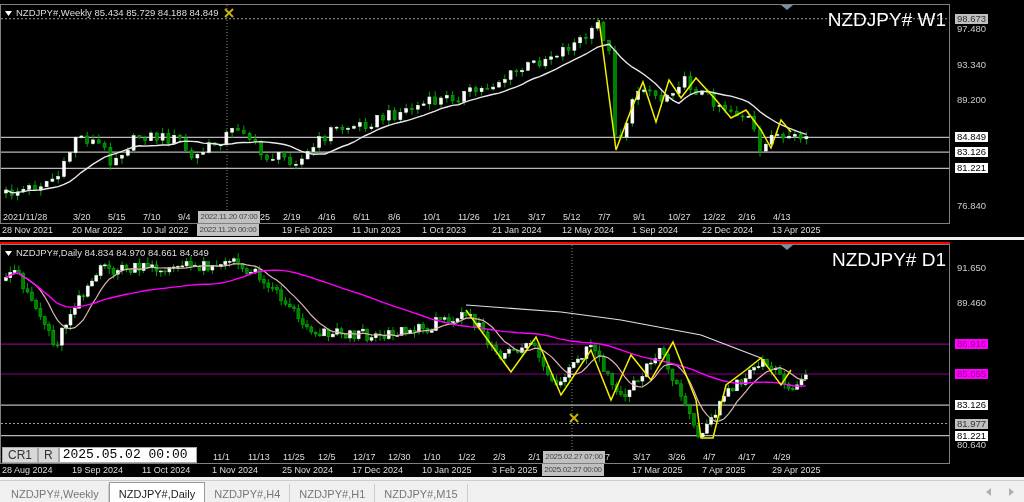 The height and width of the screenshot is (502, 1024). I want to click on time-label: 2021/11/28, so click(25, 217).